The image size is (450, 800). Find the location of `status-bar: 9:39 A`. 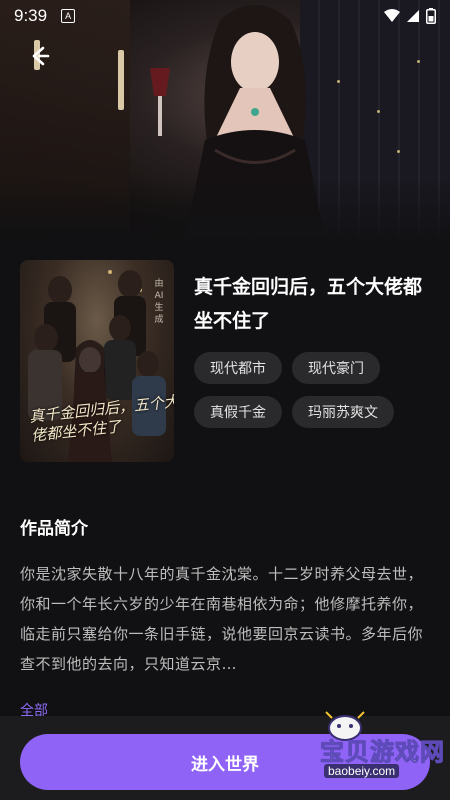

status-bar: 9:39 A is located at coordinates (225, 16).